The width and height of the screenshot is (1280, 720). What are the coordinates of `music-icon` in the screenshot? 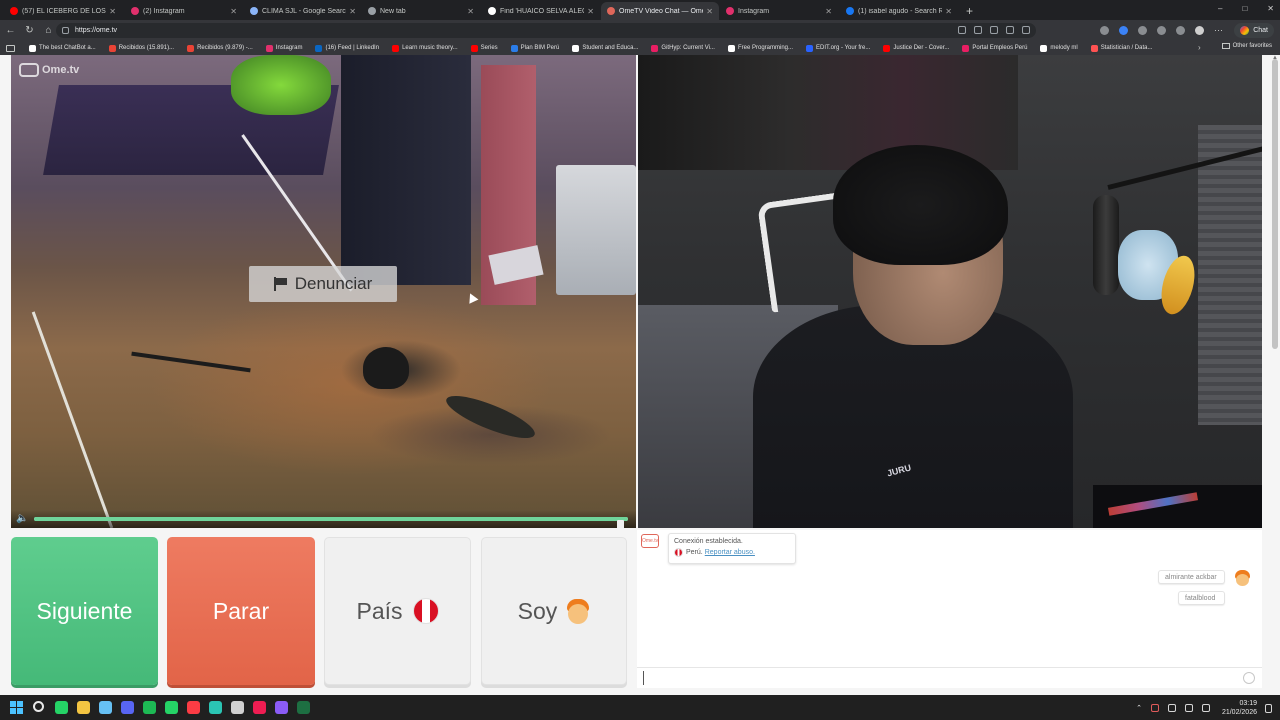 It's located at (193, 707).